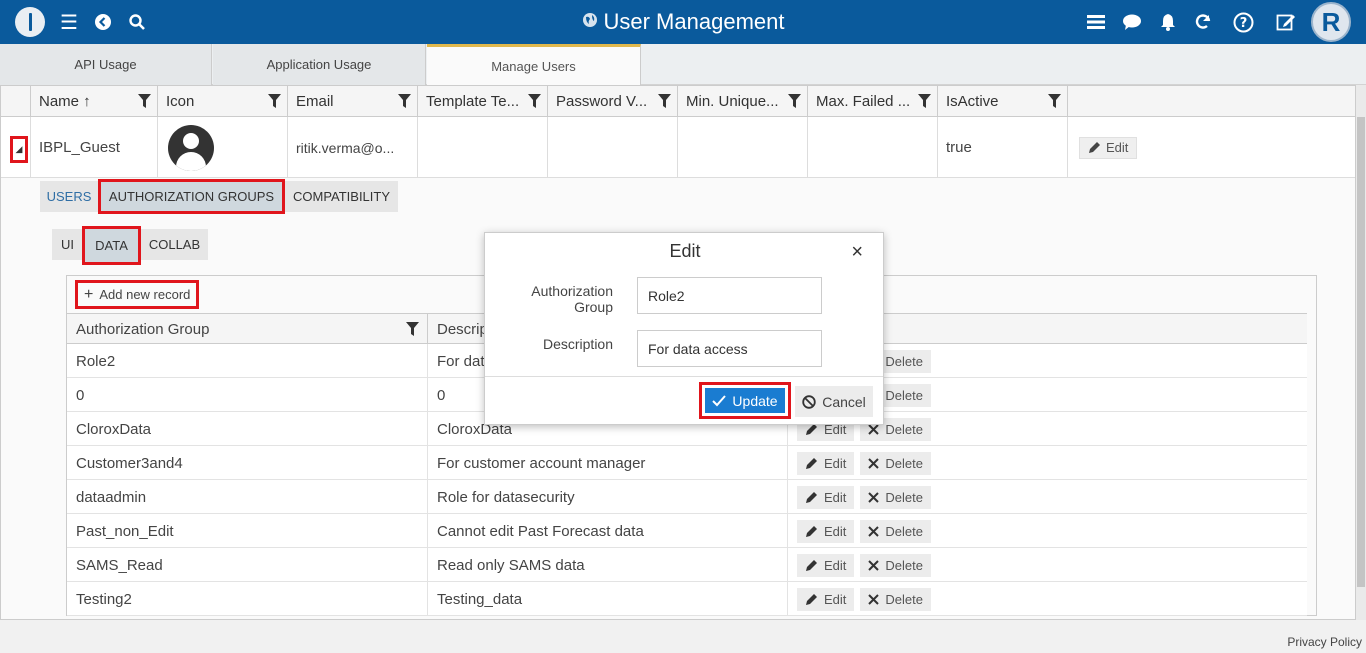 This screenshot has width=1366, height=653. What do you see at coordinates (89, 294) in the screenshot?
I see `plus-icon: +` at bounding box center [89, 294].